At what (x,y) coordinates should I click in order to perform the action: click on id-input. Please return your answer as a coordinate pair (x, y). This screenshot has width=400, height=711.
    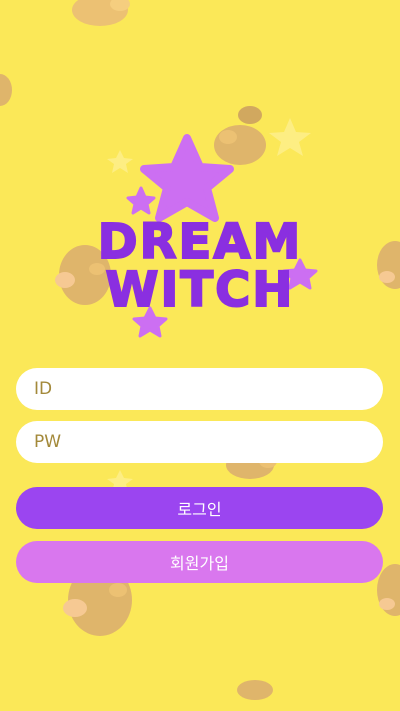
    Looking at the image, I should click on (199, 389).